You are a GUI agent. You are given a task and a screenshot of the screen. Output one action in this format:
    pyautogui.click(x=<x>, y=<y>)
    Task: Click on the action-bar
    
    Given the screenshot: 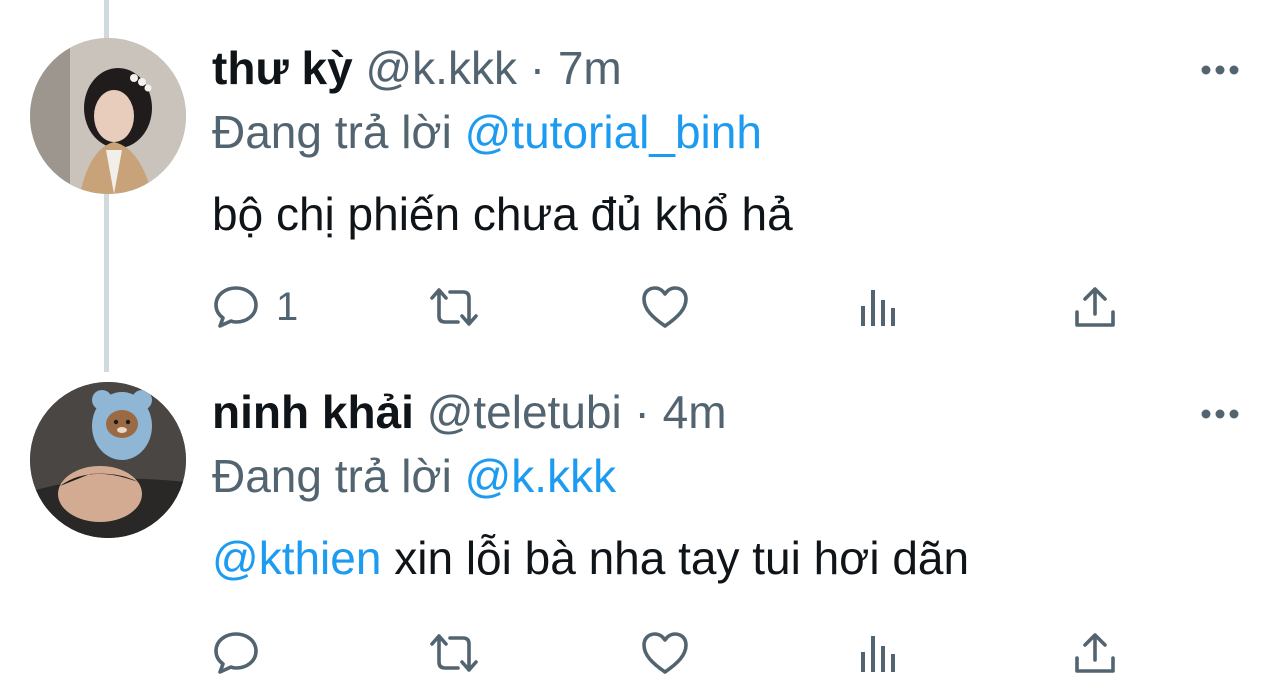 What is the action you would take?
    pyautogui.click(x=672, y=653)
    